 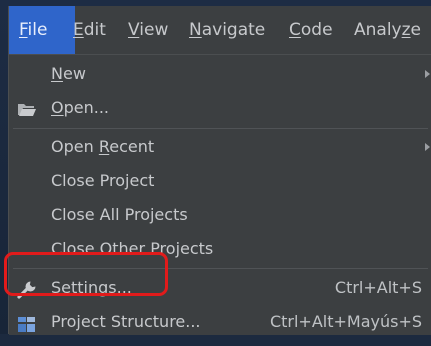 I want to click on folder-icon, so click(x=27, y=108).